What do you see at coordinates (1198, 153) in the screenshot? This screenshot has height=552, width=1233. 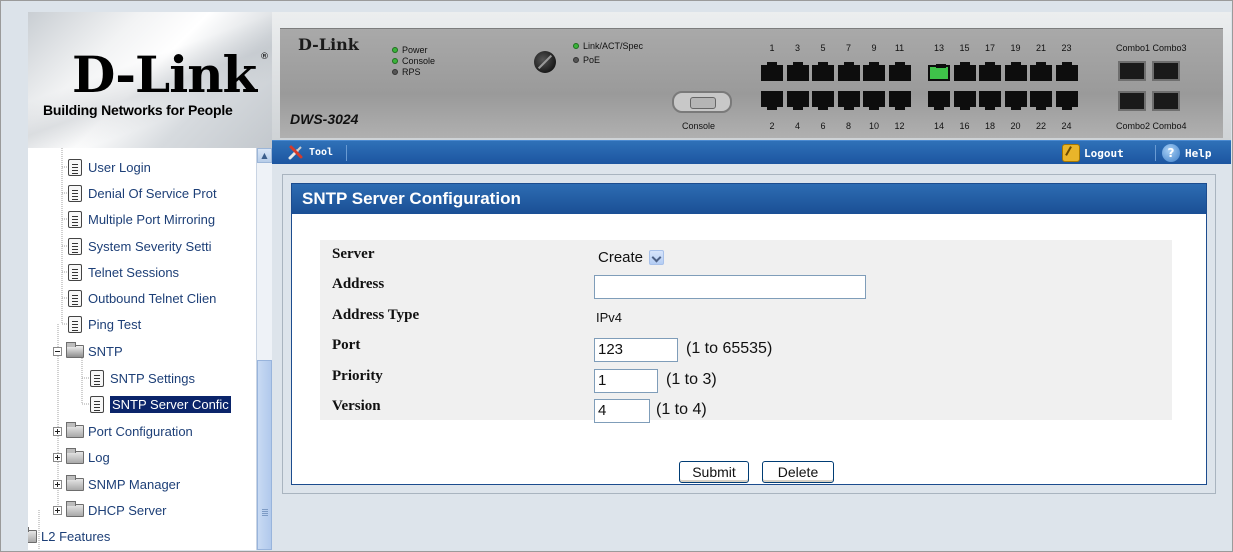 I see `help-label: Help` at bounding box center [1198, 153].